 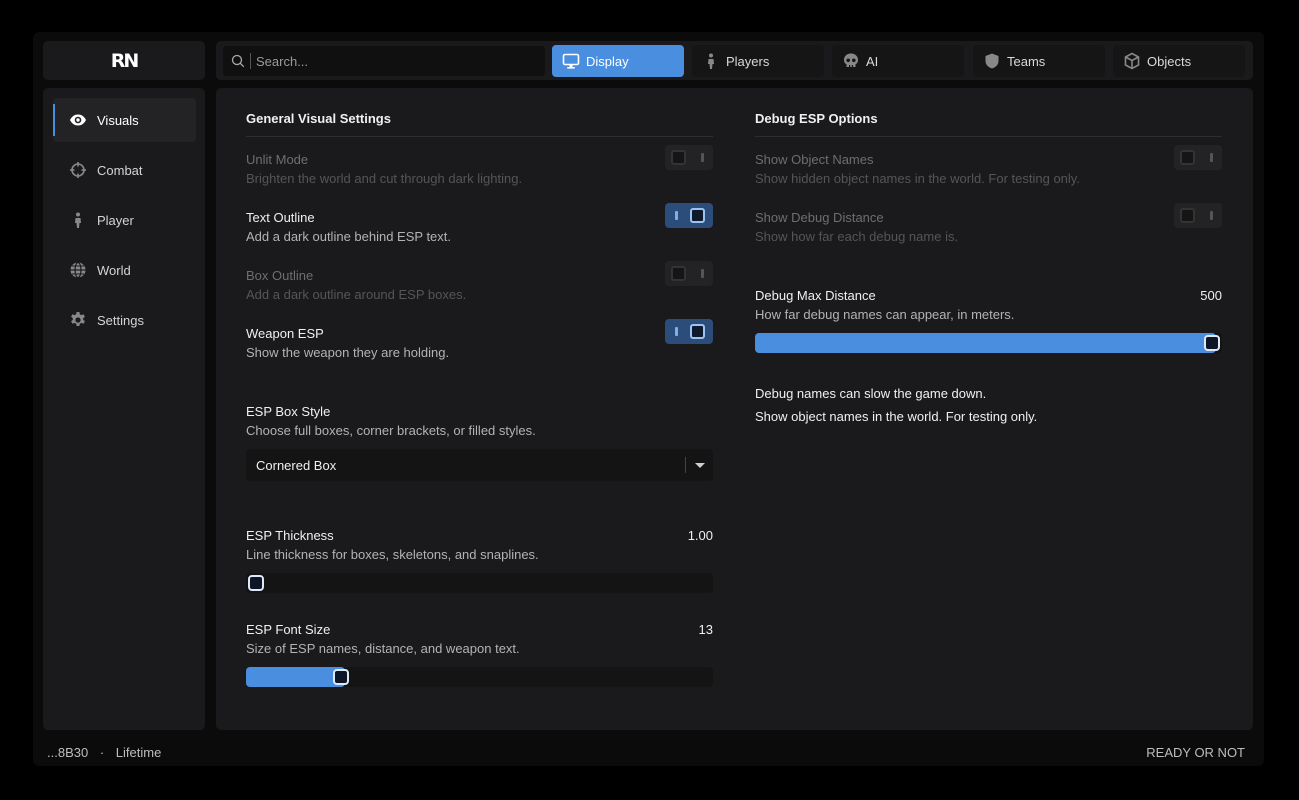 I want to click on dropdown-separator, so click(x=685, y=465).